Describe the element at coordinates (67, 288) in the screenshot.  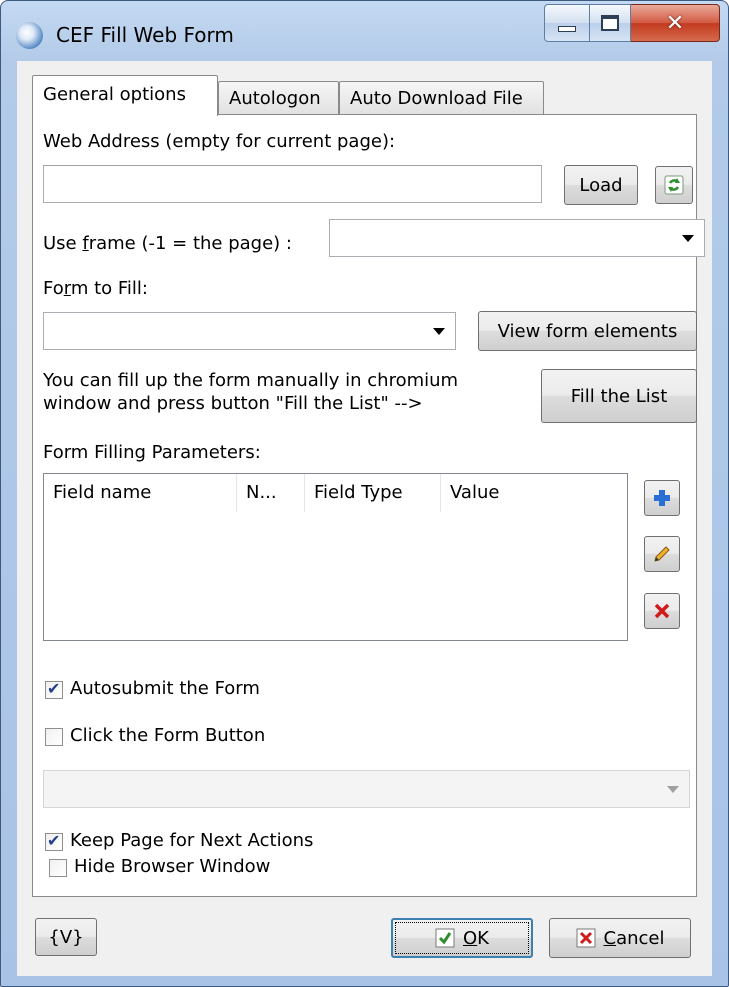
I see `form-label-mnemonic: r` at that location.